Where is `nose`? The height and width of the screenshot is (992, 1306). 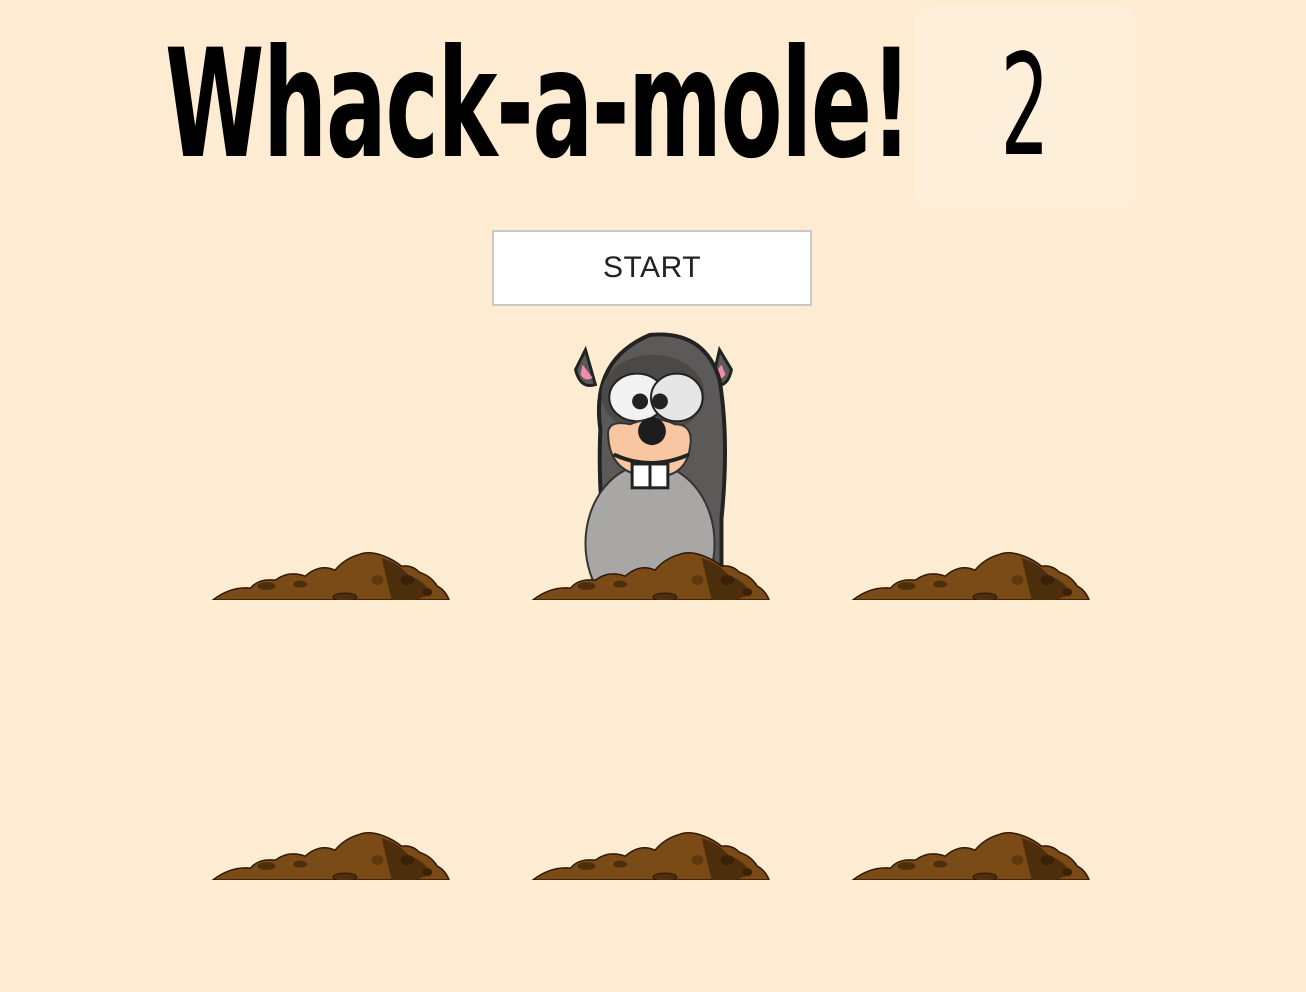
nose is located at coordinates (652, 431).